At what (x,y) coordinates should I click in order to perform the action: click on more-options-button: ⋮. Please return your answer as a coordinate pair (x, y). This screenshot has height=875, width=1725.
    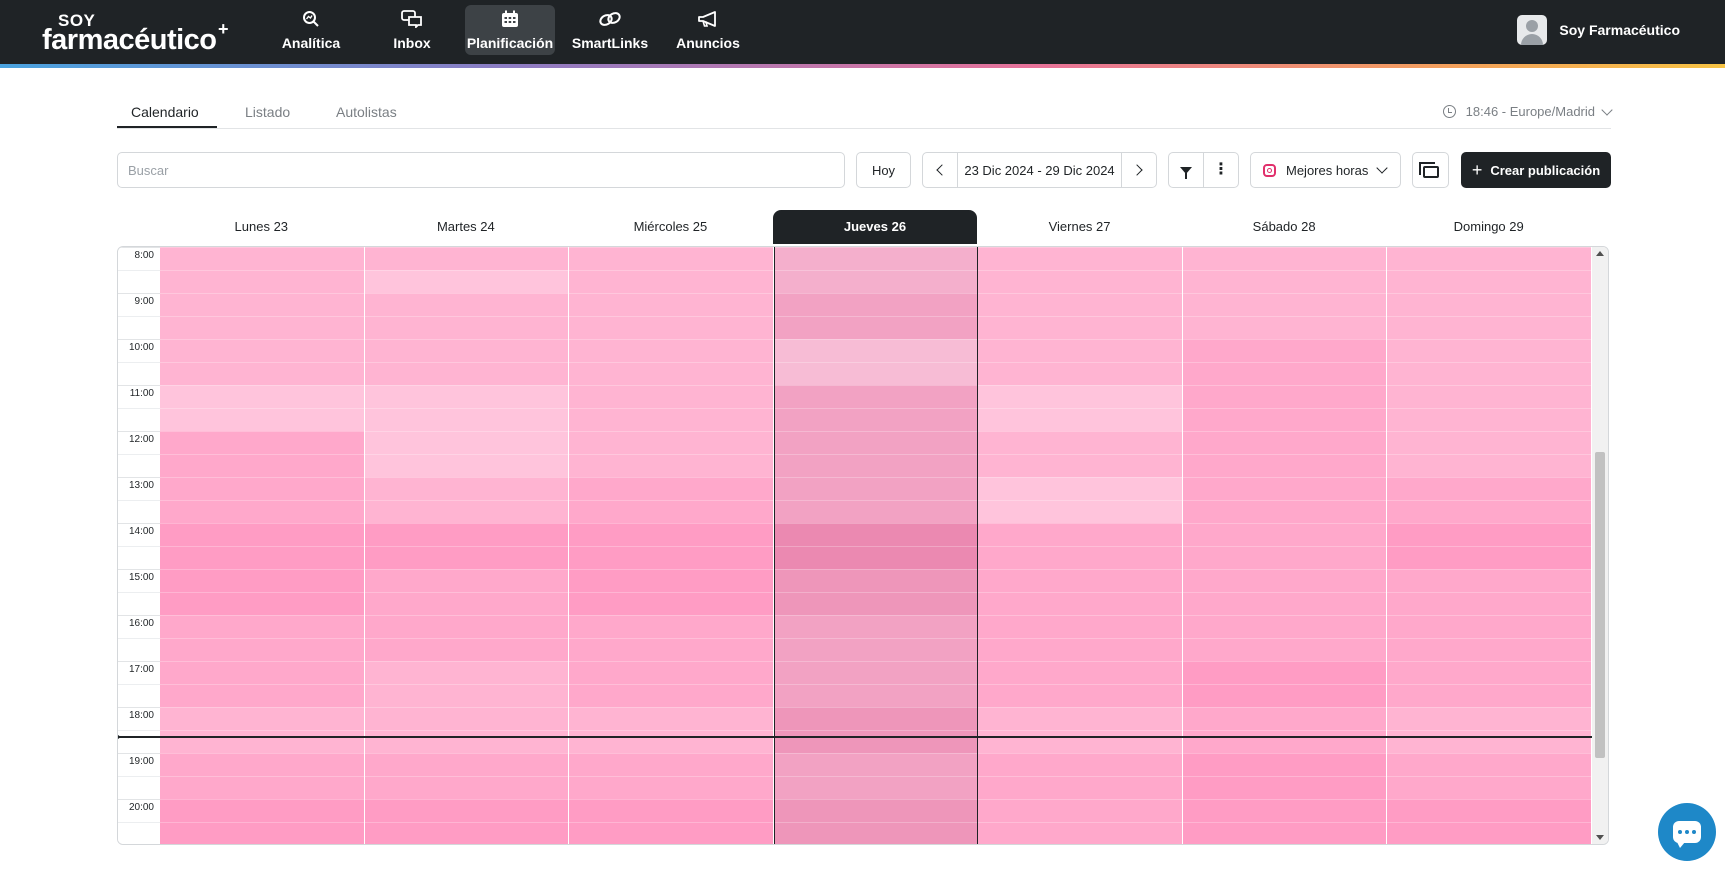
    Looking at the image, I should click on (1221, 170).